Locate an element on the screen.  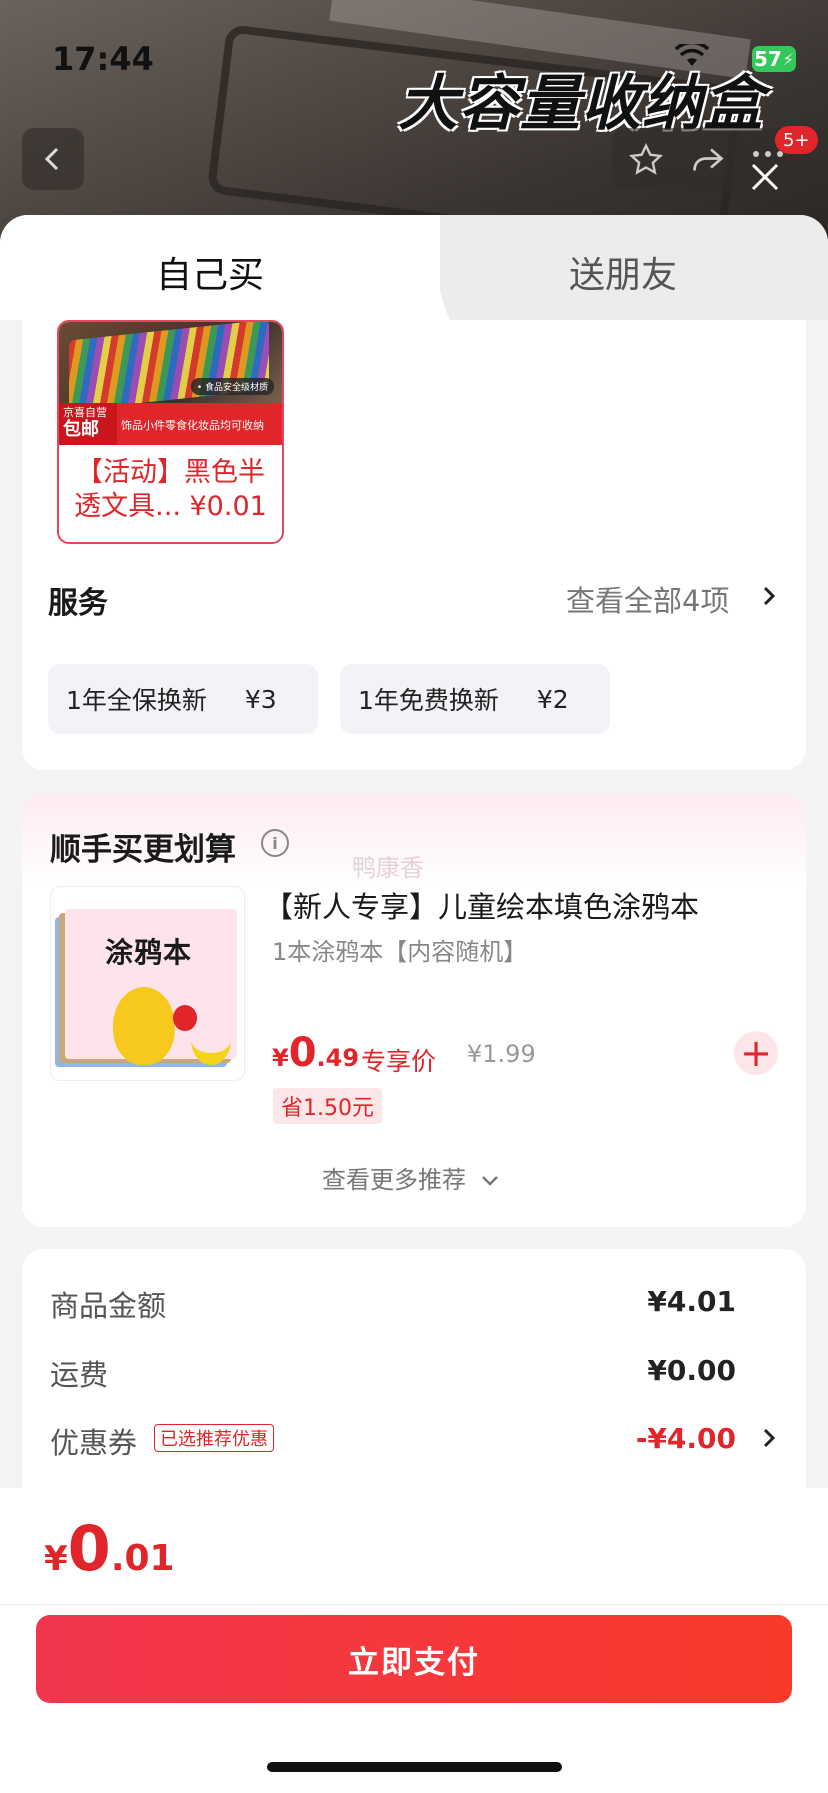
battery-indicator: 57 ⚡ is located at coordinates (774, 59).